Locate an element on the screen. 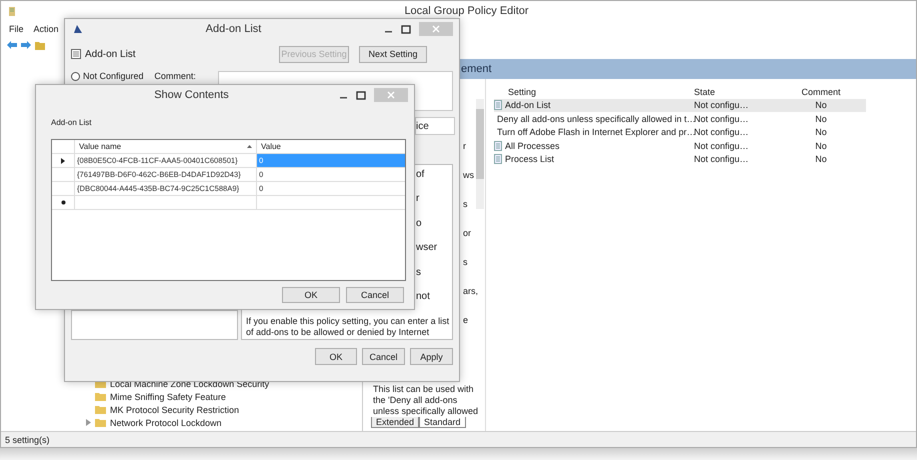 The width and height of the screenshot is (917, 460). column-header: Setting is located at coordinates (594, 91).